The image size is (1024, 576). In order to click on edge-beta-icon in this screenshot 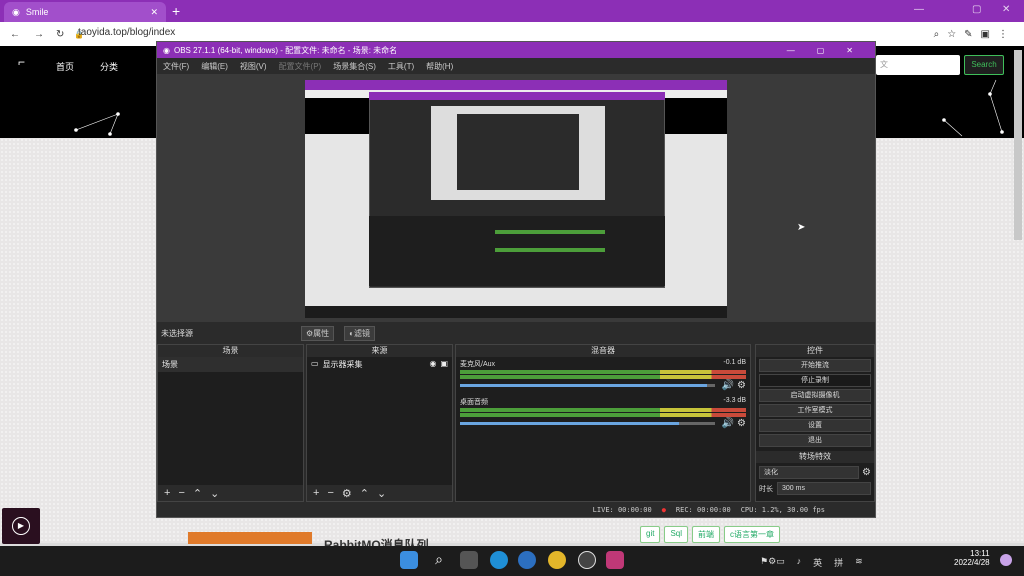, I will do `click(527, 560)`.